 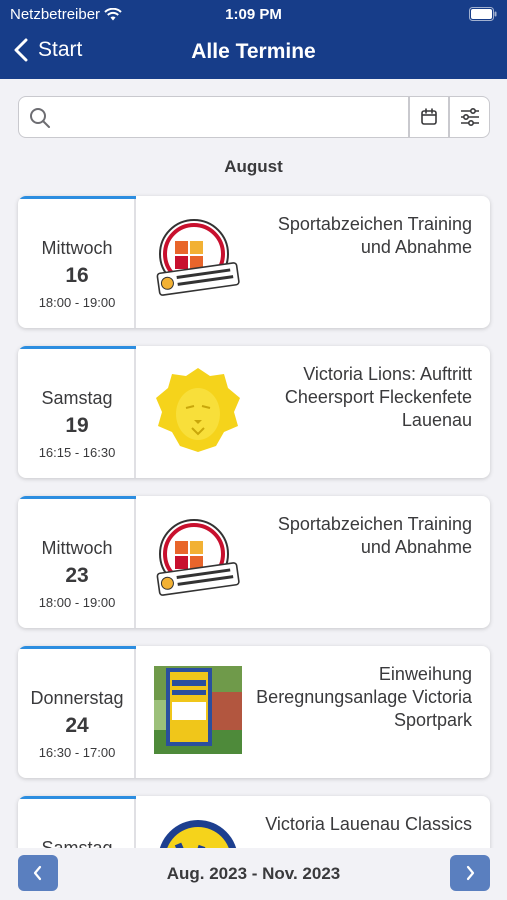 What do you see at coordinates (77, 275) in the screenshot?
I see `event-day: 16` at bounding box center [77, 275].